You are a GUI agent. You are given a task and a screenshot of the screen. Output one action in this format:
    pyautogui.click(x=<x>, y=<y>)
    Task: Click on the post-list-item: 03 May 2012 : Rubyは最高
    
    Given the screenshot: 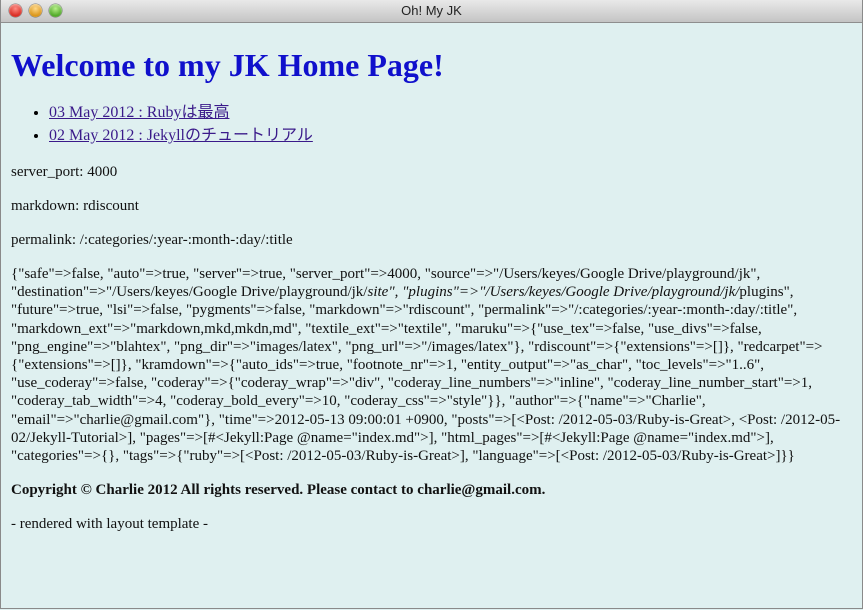 What is the action you would take?
    pyautogui.click(x=450, y=112)
    